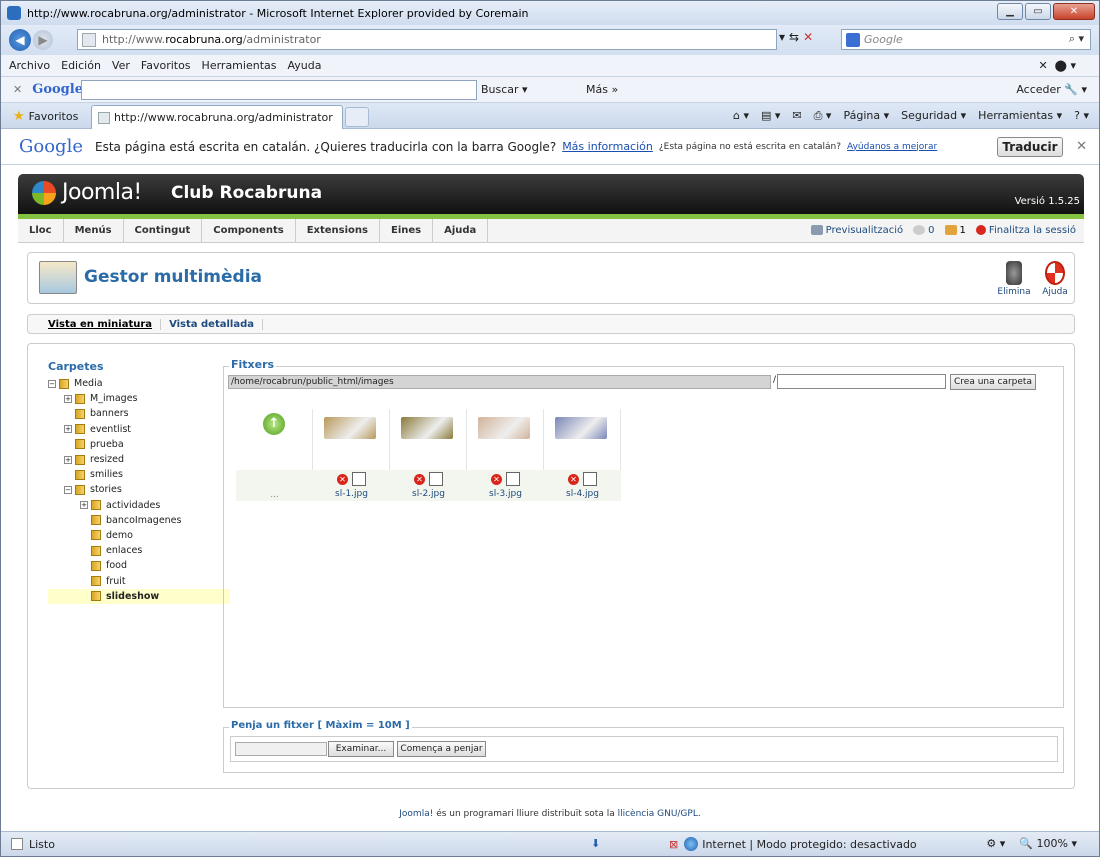 The height and width of the screenshot is (857, 1100). Describe the element at coordinates (1057, 65) in the screenshot. I see `menubar-tools-icons: ✕ ⬤ ▾` at that location.